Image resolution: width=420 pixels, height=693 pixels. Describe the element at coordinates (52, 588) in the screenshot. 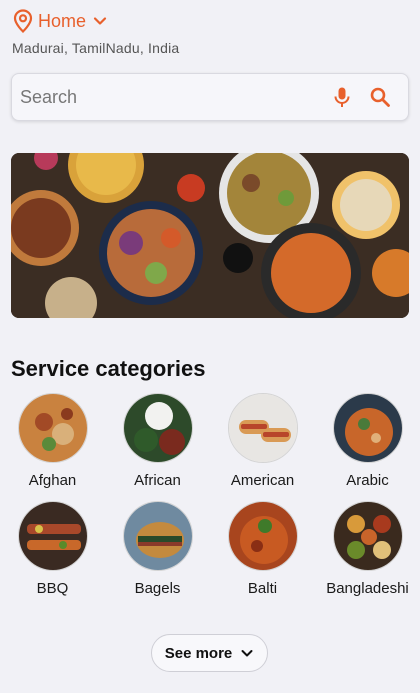

I see `category-label: BBQ` at that location.